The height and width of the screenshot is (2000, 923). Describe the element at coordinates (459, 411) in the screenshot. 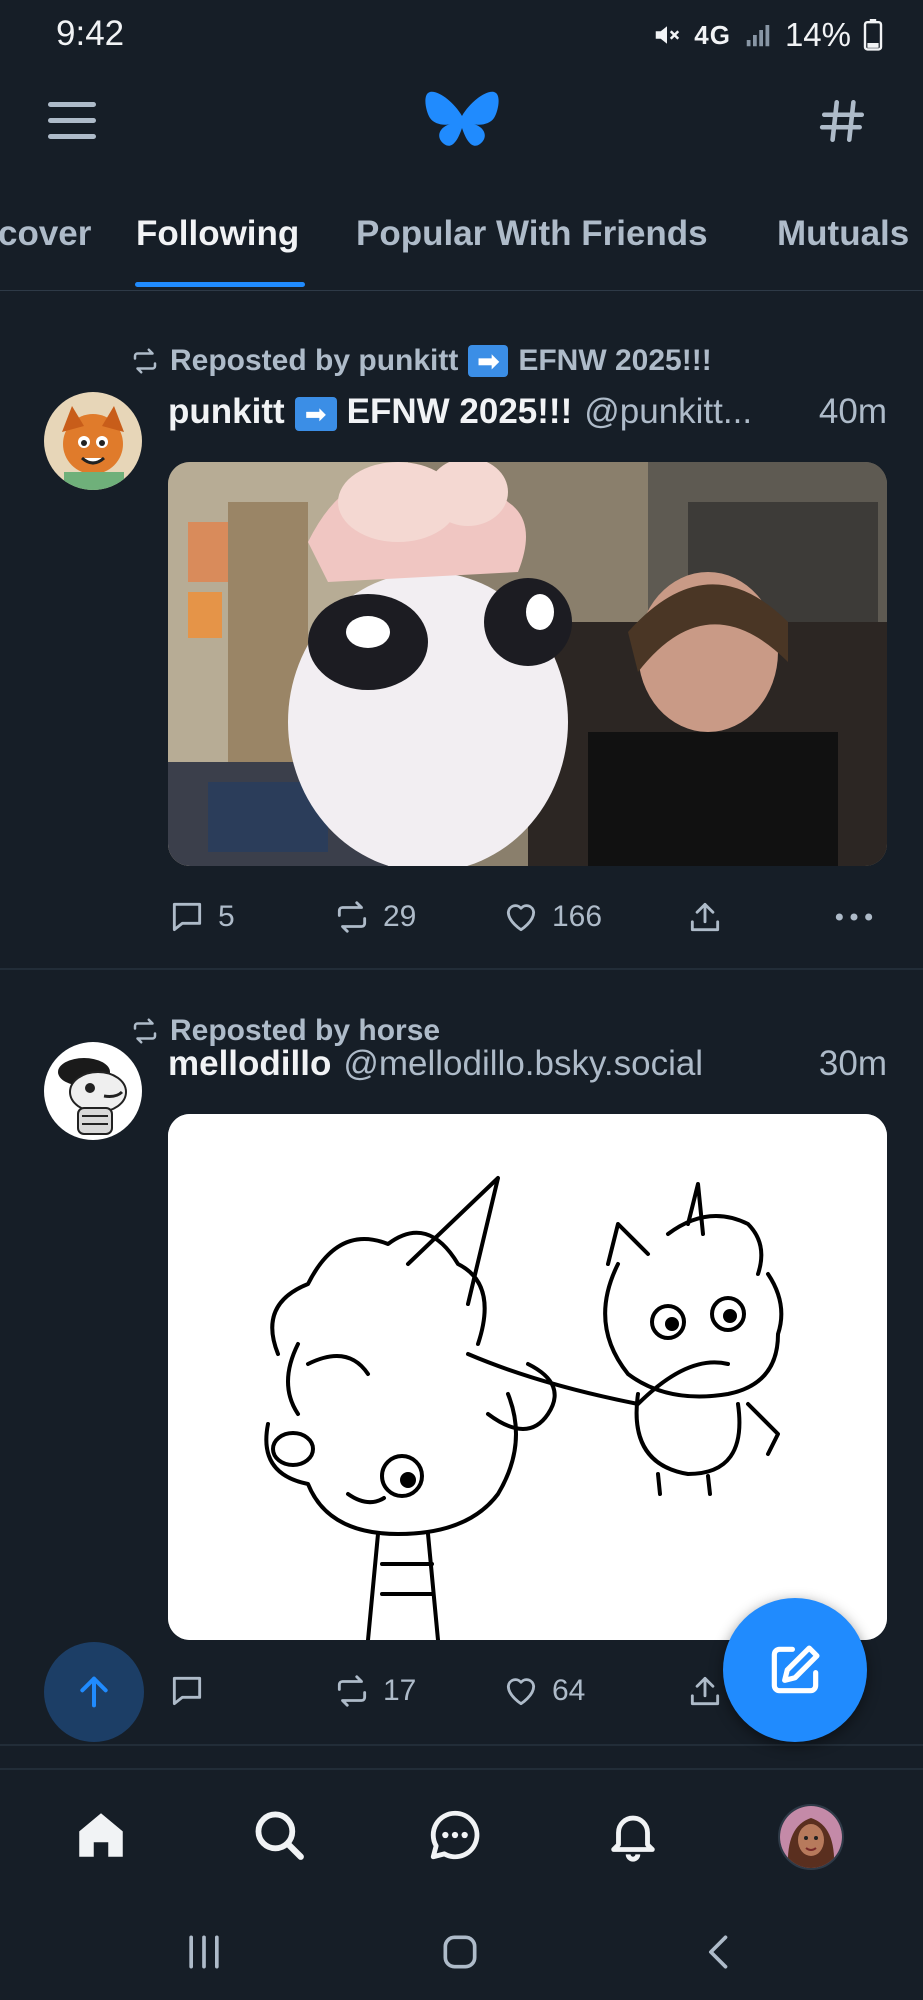

I see `author-name-suffix: EFNW 2025!!!` at that location.